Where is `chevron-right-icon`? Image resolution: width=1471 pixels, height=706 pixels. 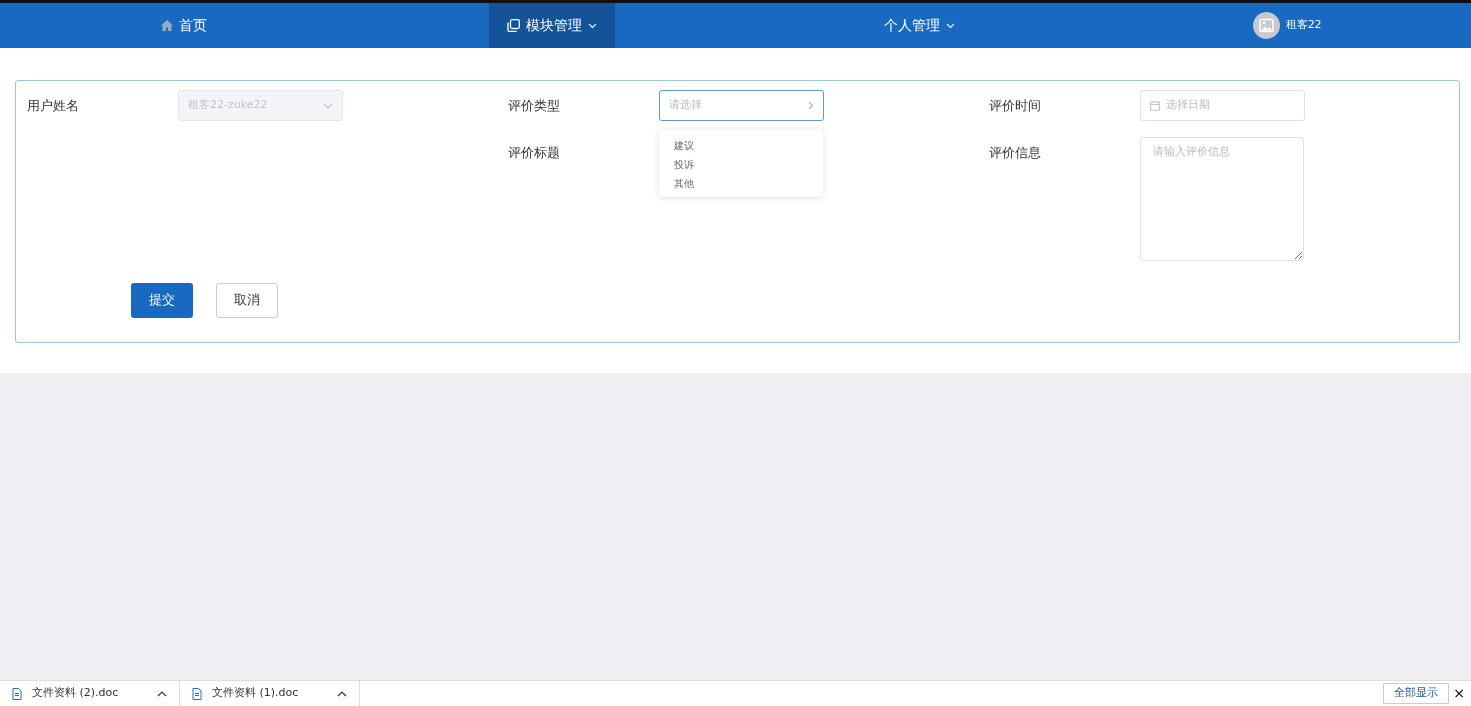 chevron-right-icon is located at coordinates (811, 105).